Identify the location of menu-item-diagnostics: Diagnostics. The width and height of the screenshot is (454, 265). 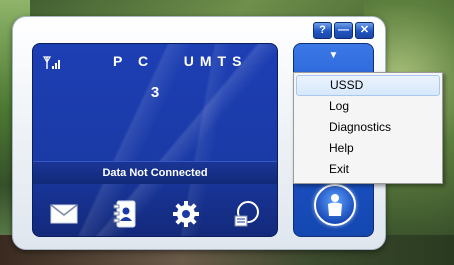
(368, 127).